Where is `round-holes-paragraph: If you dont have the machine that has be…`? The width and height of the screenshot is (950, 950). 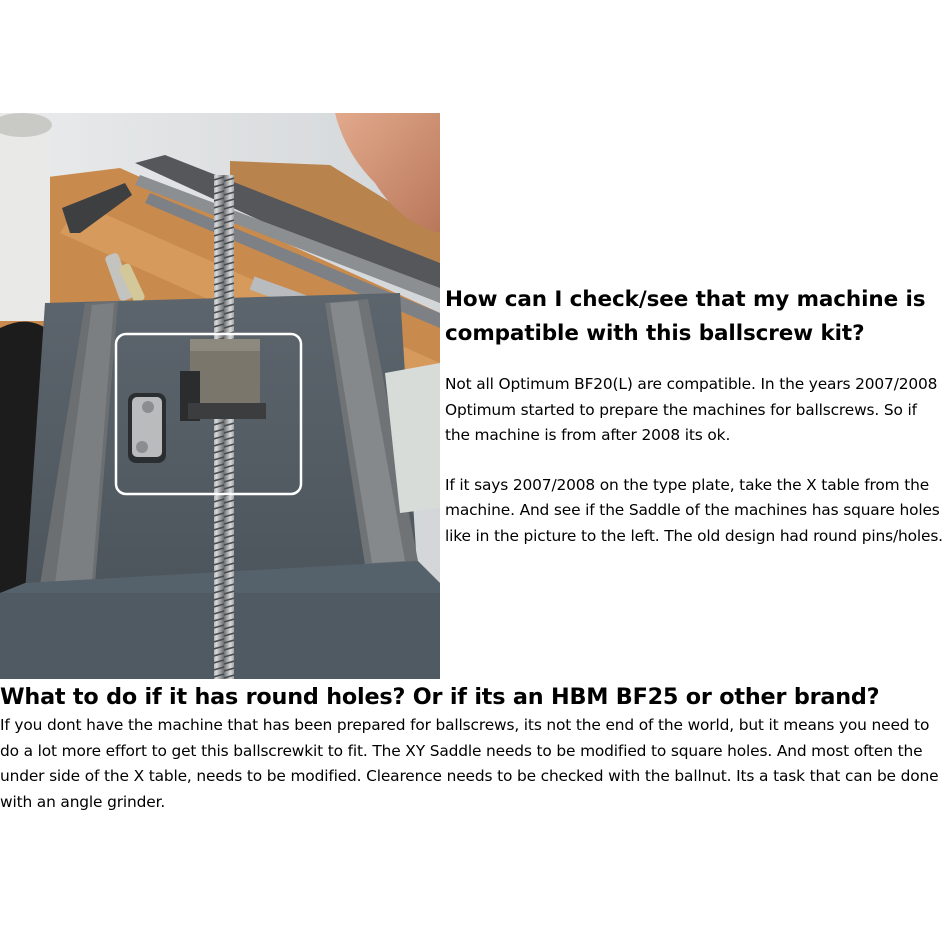
round-holes-paragraph: If you dont have the machine that has be… is located at coordinates (469, 763).